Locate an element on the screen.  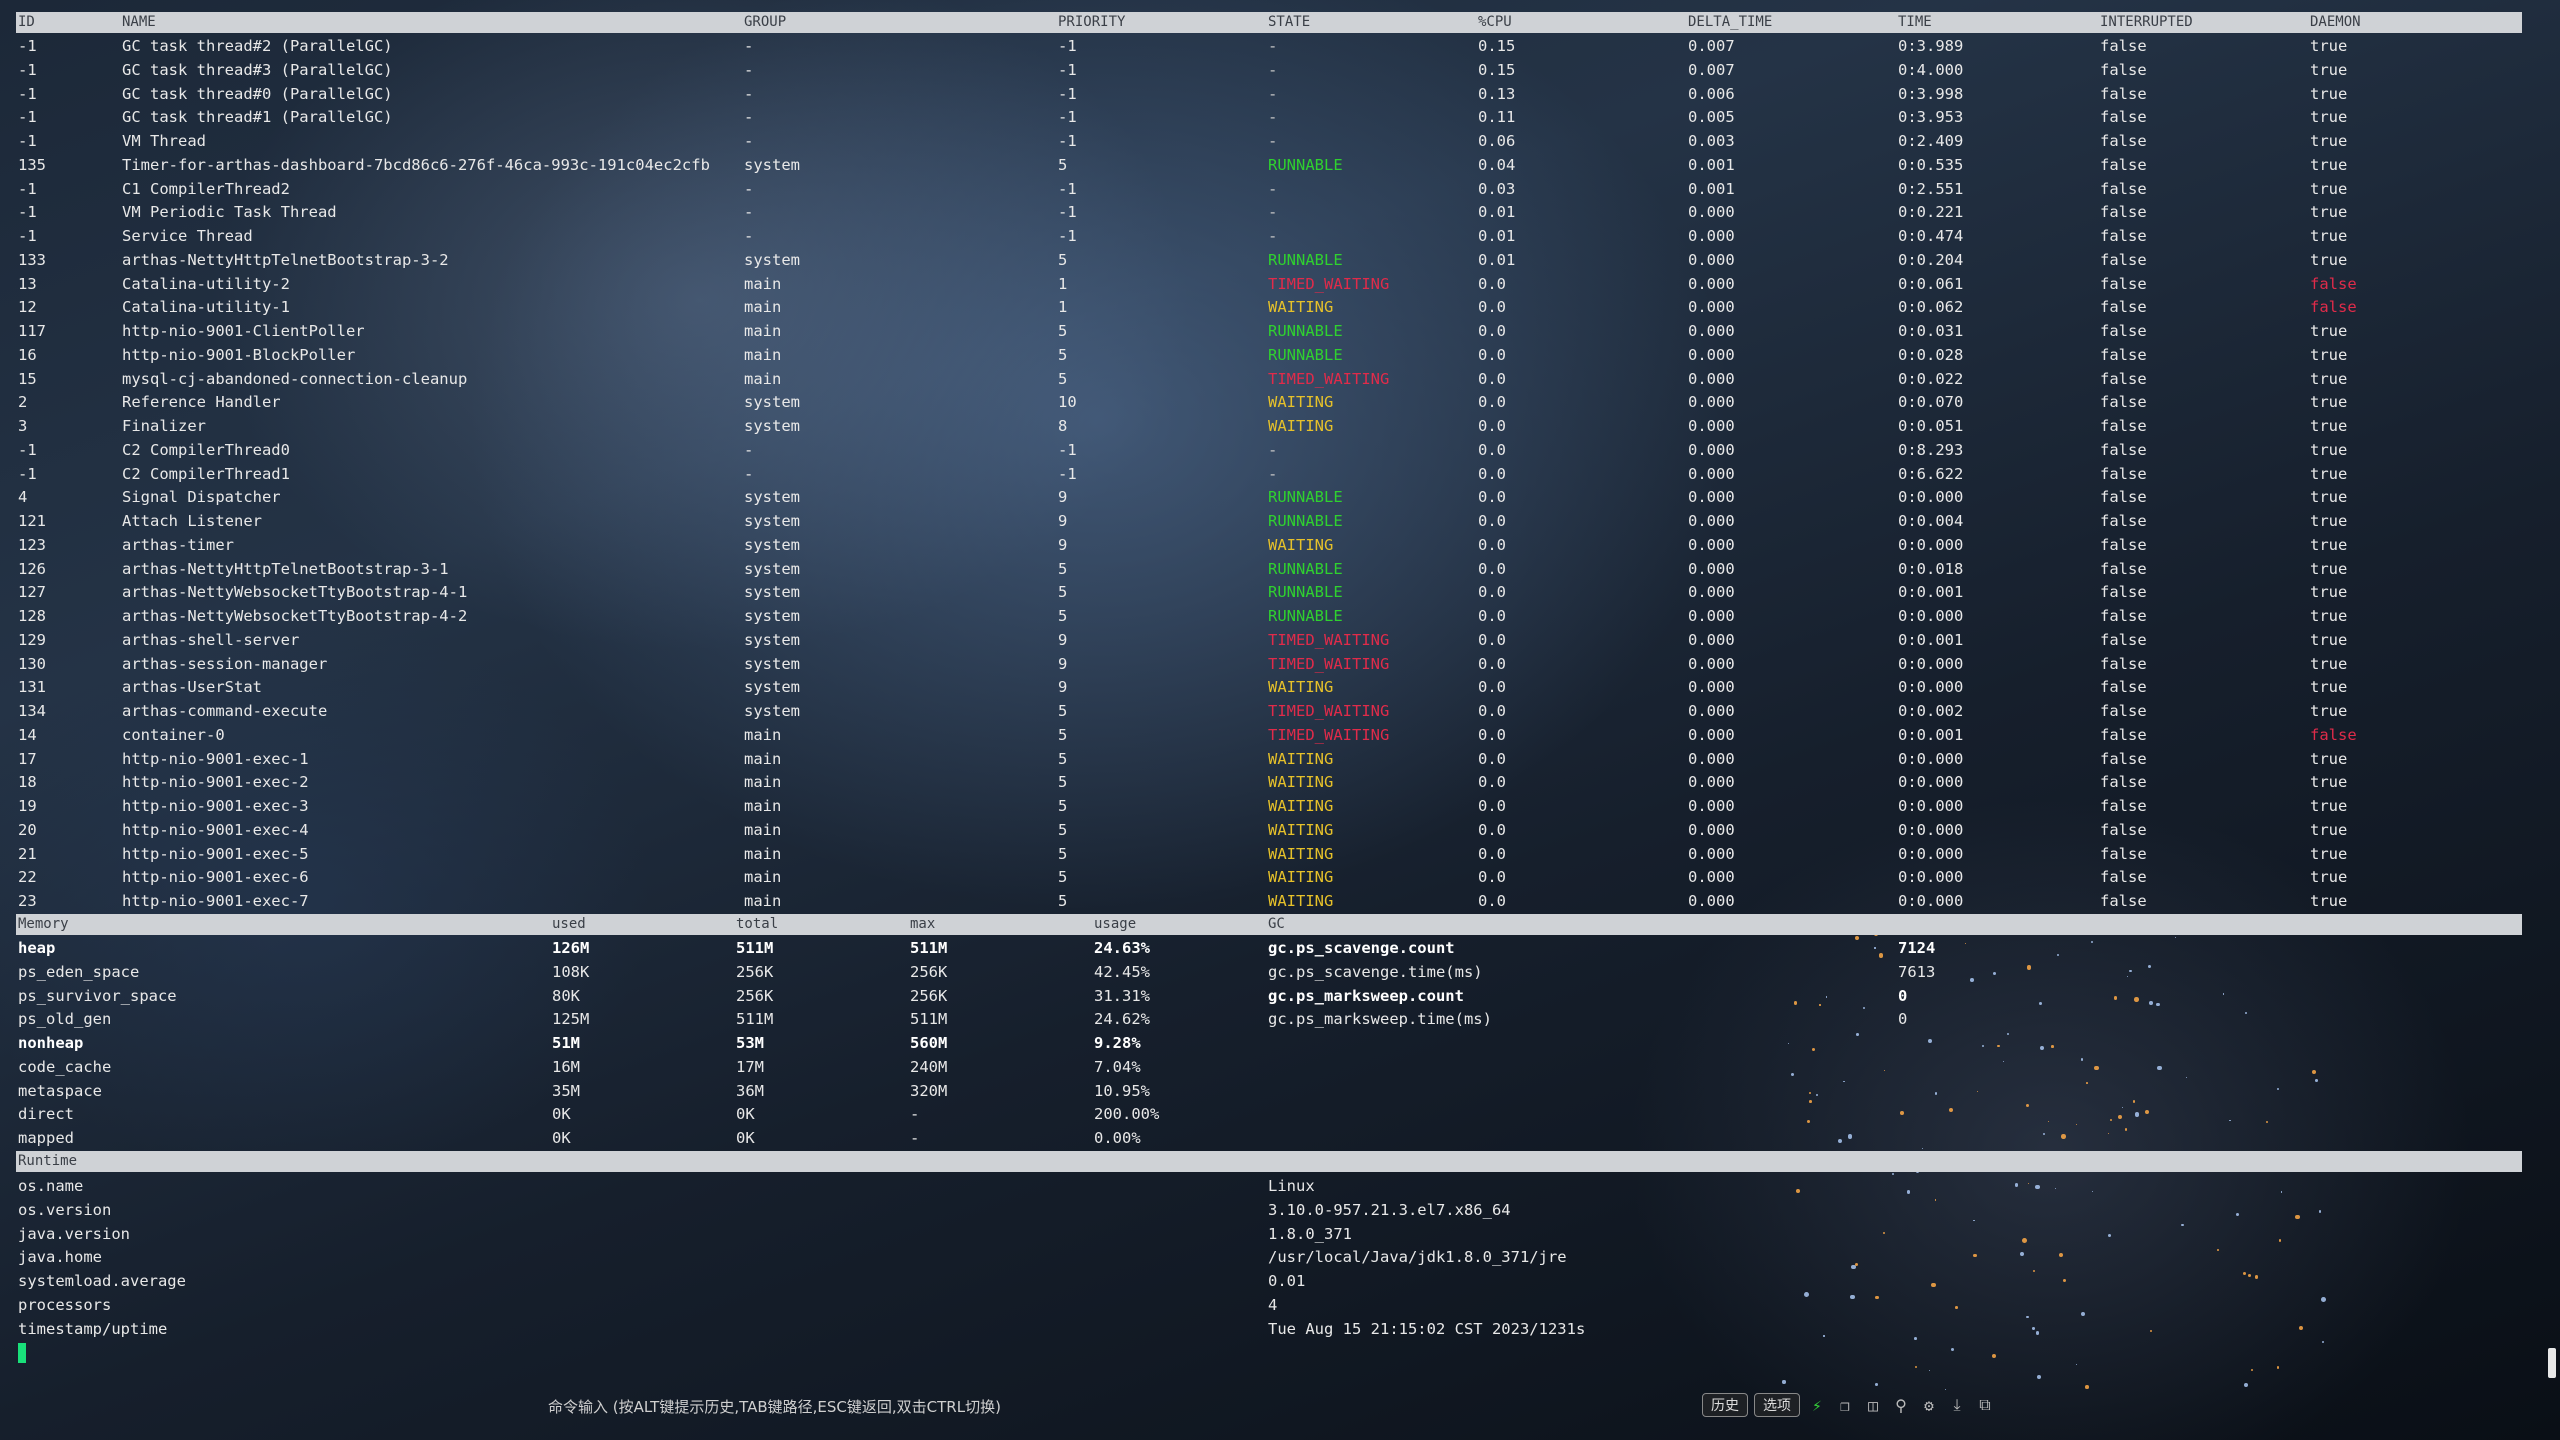
gear-icon: ⚙ is located at coordinates (1929, 1405).